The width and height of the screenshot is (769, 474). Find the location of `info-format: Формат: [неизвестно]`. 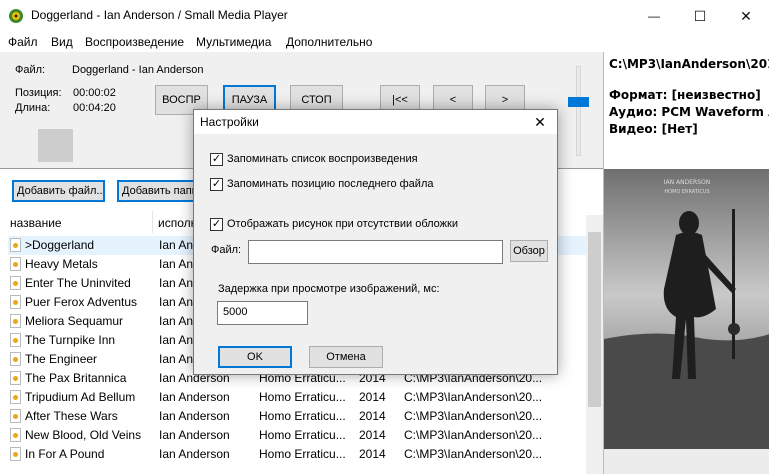

info-format: Формат: [неизвестно] is located at coordinates (685, 95).